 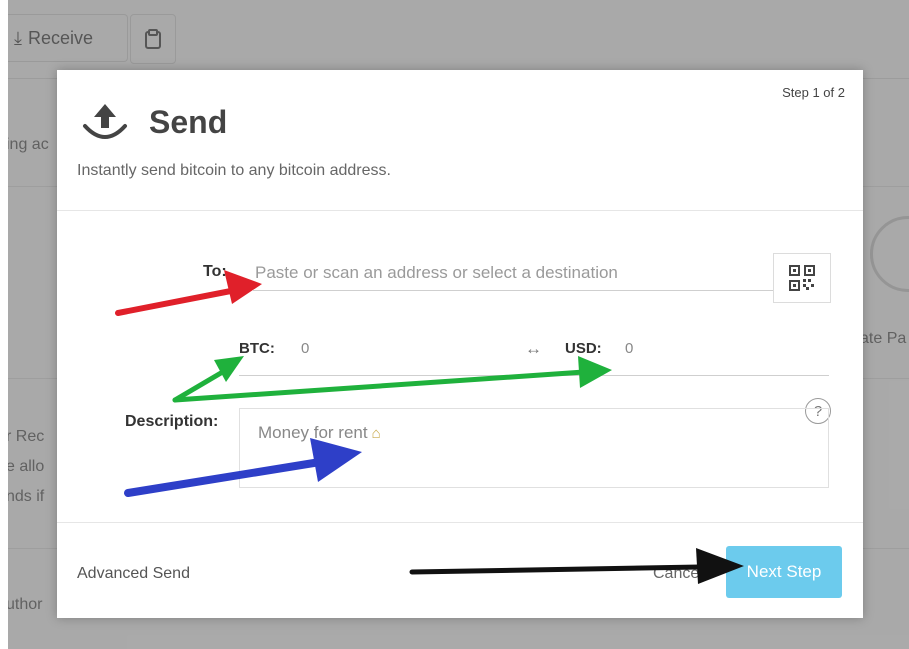 What do you see at coordinates (376, 433) in the screenshot?
I see `house-icon: ⌂` at bounding box center [376, 433].